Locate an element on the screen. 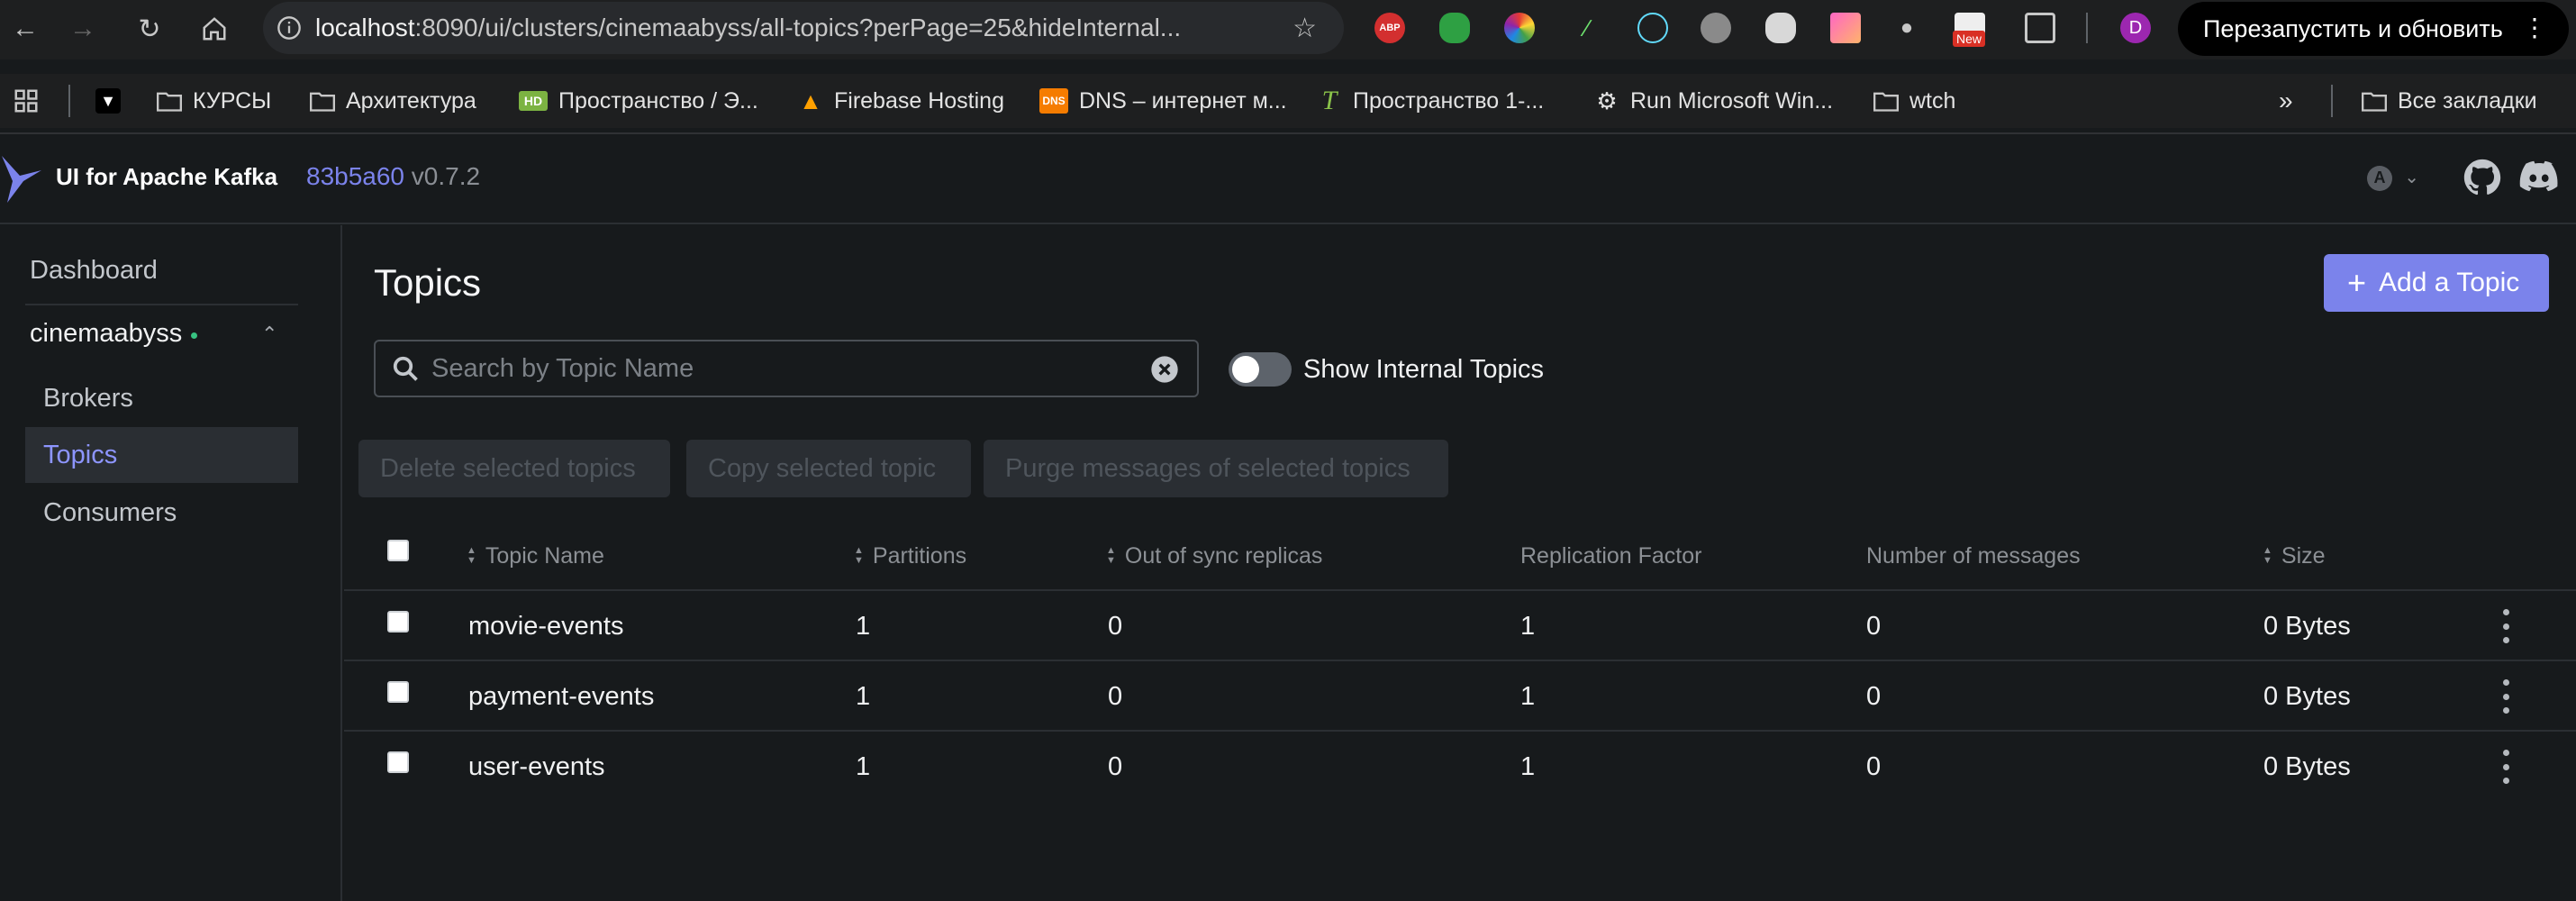 The image size is (2576, 901). topic-name-link: payment-events is located at coordinates (561, 696).